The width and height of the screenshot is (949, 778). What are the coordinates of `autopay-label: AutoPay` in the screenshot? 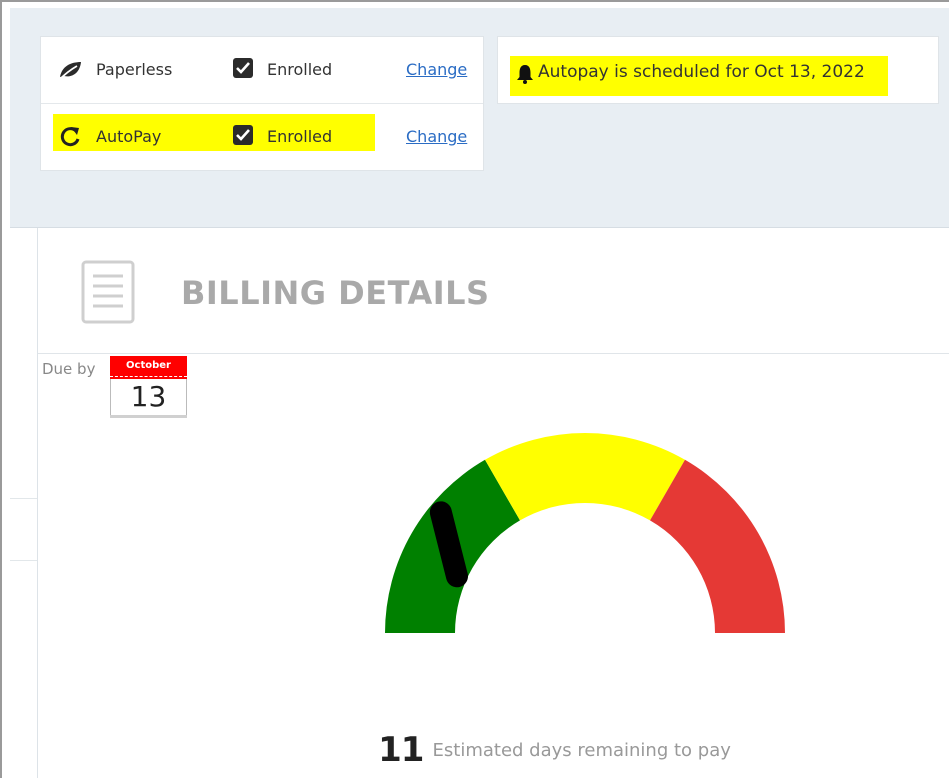 It's located at (129, 136).